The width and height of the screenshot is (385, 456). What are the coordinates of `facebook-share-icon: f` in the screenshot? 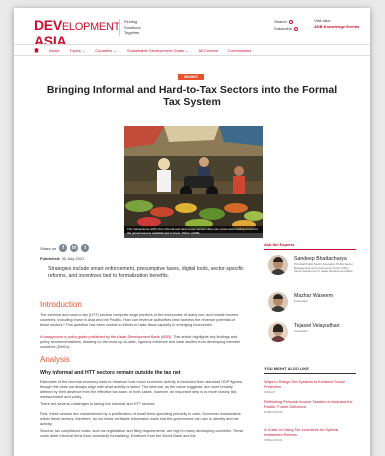 It's located at (63, 248).